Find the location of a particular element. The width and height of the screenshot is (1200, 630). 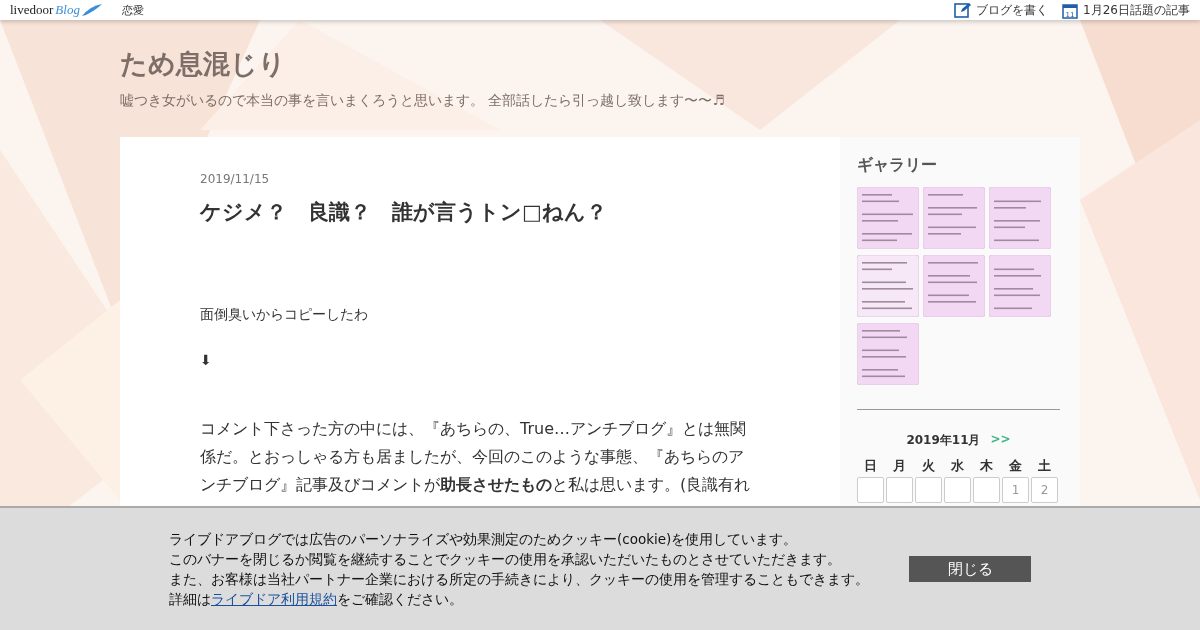

livedoor-blog-logo: livedoorBlog is located at coordinates (56, 10).